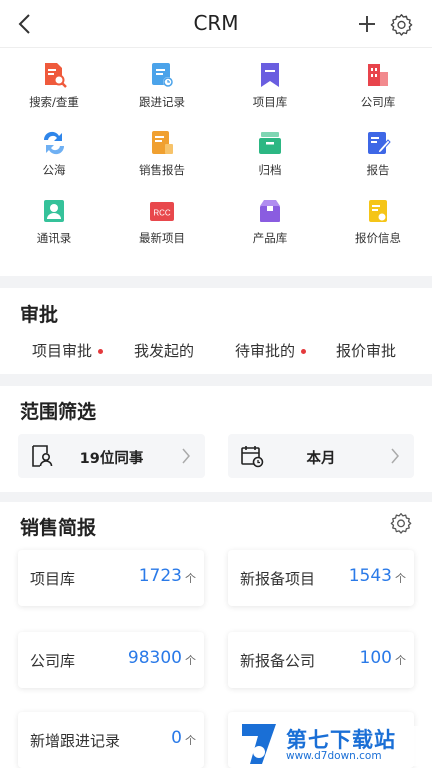 The image size is (432, 768). I want to click on tab-initiated-by-me: 我发起的, so click(164, 350).